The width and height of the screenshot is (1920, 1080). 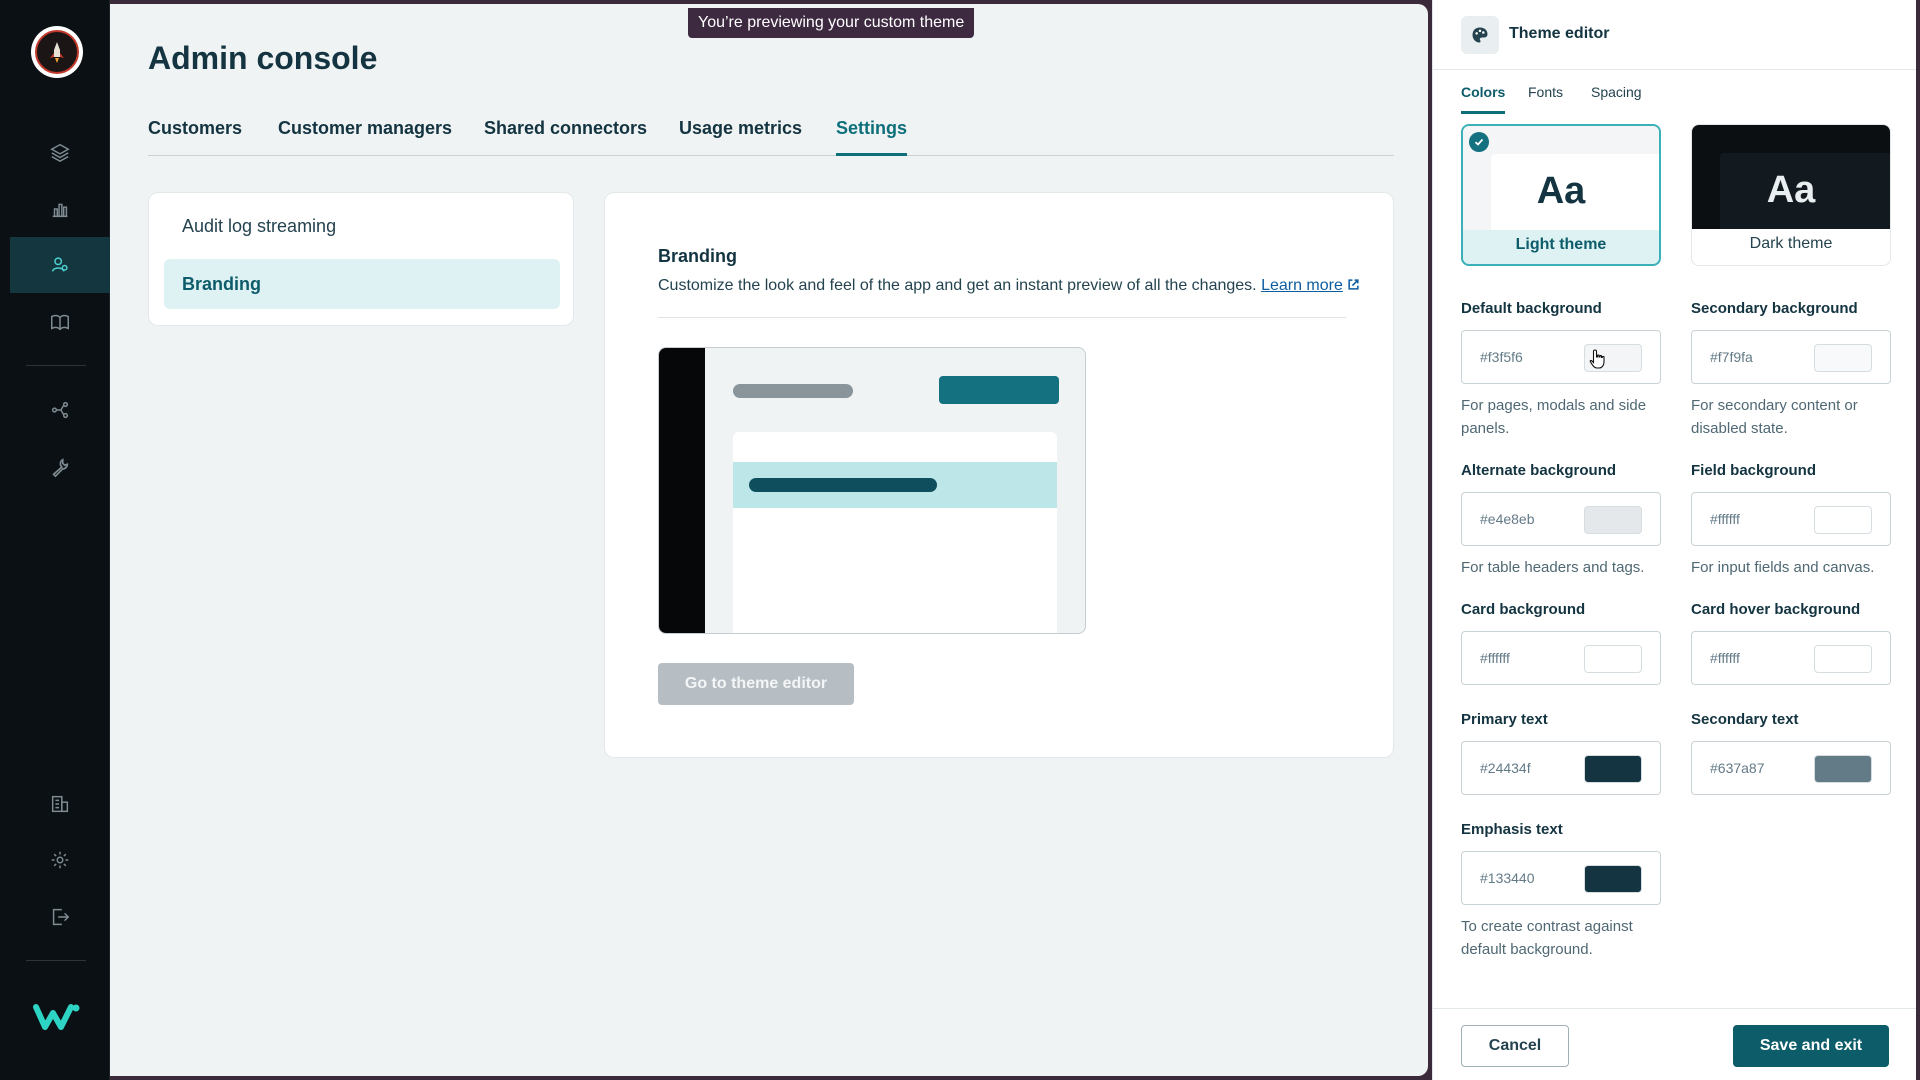 What do you see at coordinates (565, 137) in the screenshot?
I see `tab-shared-connectors: Shared connectors` at bounding box center [565, 137].